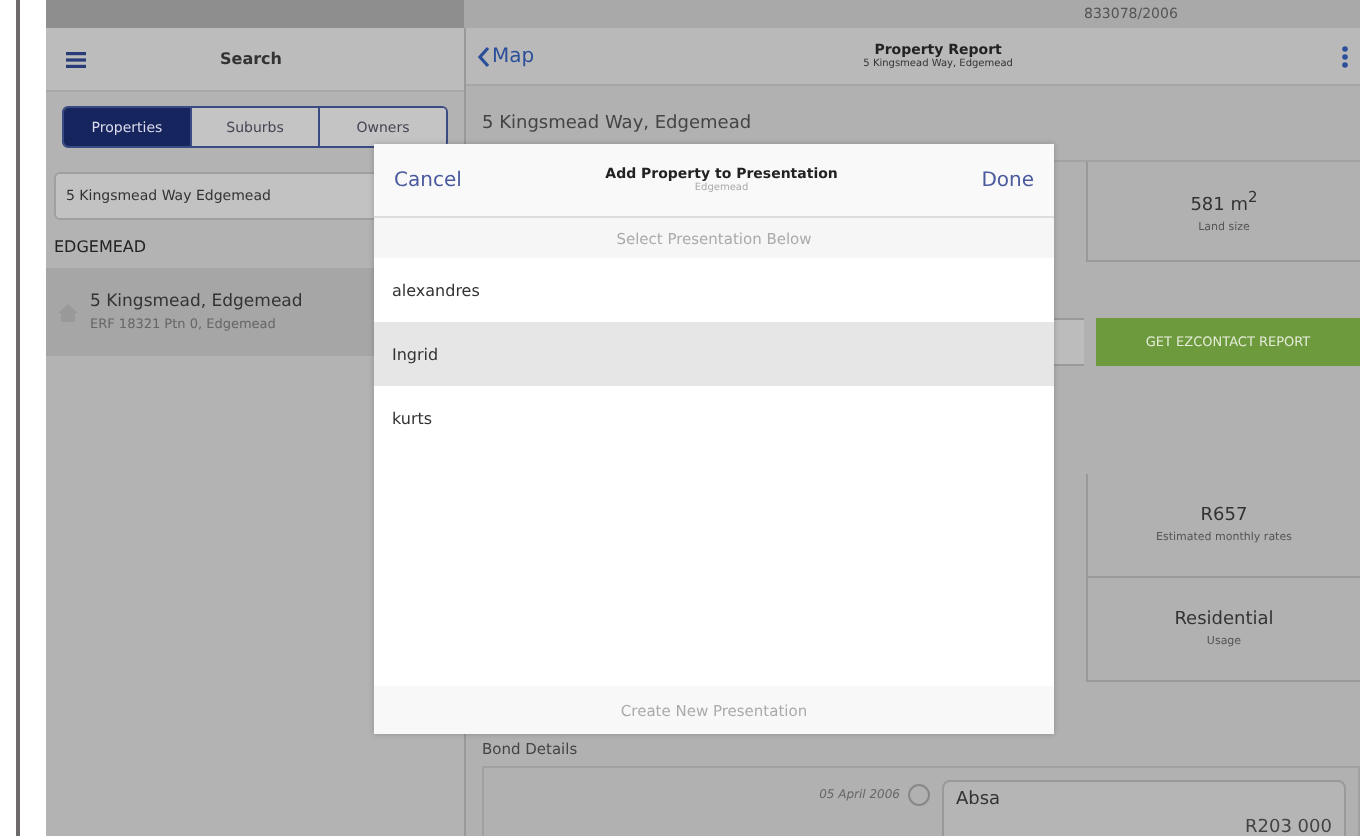 The width and height of the screenshot is (1360, 836). What do you see at coordinates (196, 302) in the screenshot?
I see `result-title: 5 Kingsmead, Edgemead` at bounding box center [196, 302].